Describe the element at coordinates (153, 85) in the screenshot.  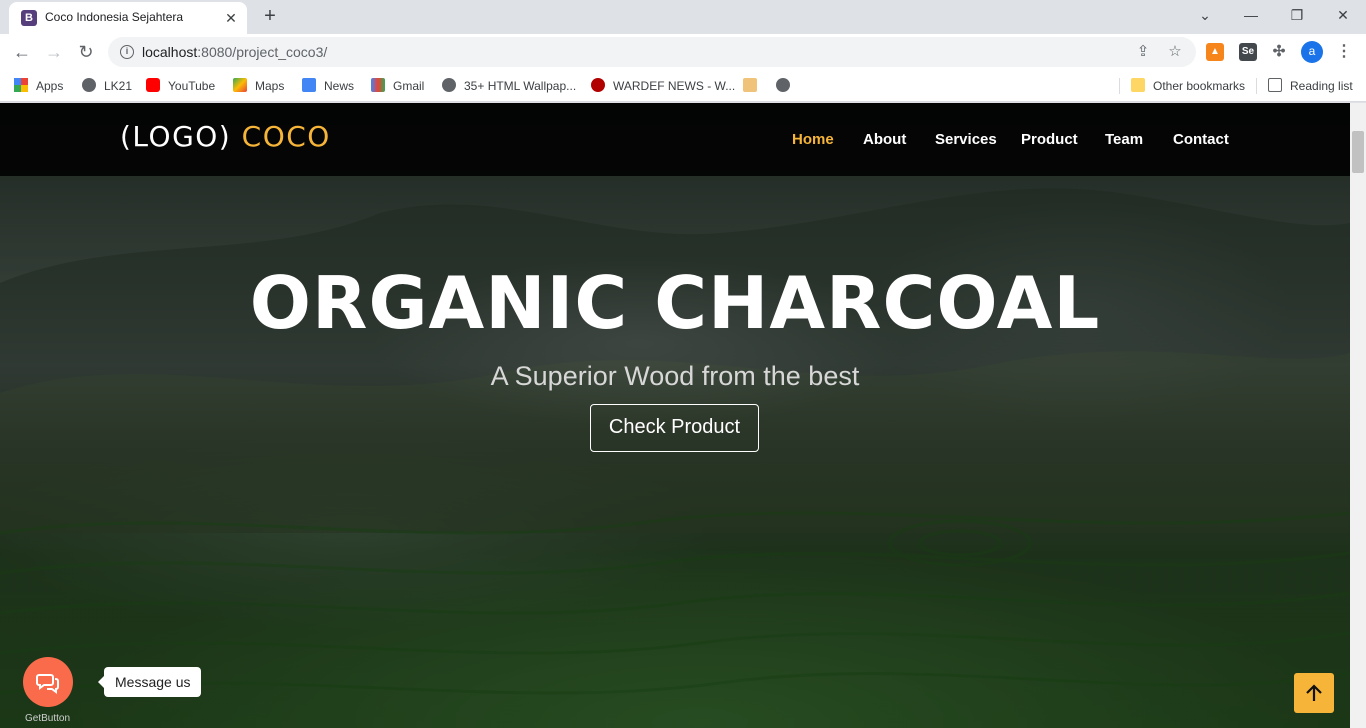
I see `youtube-icon` at that location.